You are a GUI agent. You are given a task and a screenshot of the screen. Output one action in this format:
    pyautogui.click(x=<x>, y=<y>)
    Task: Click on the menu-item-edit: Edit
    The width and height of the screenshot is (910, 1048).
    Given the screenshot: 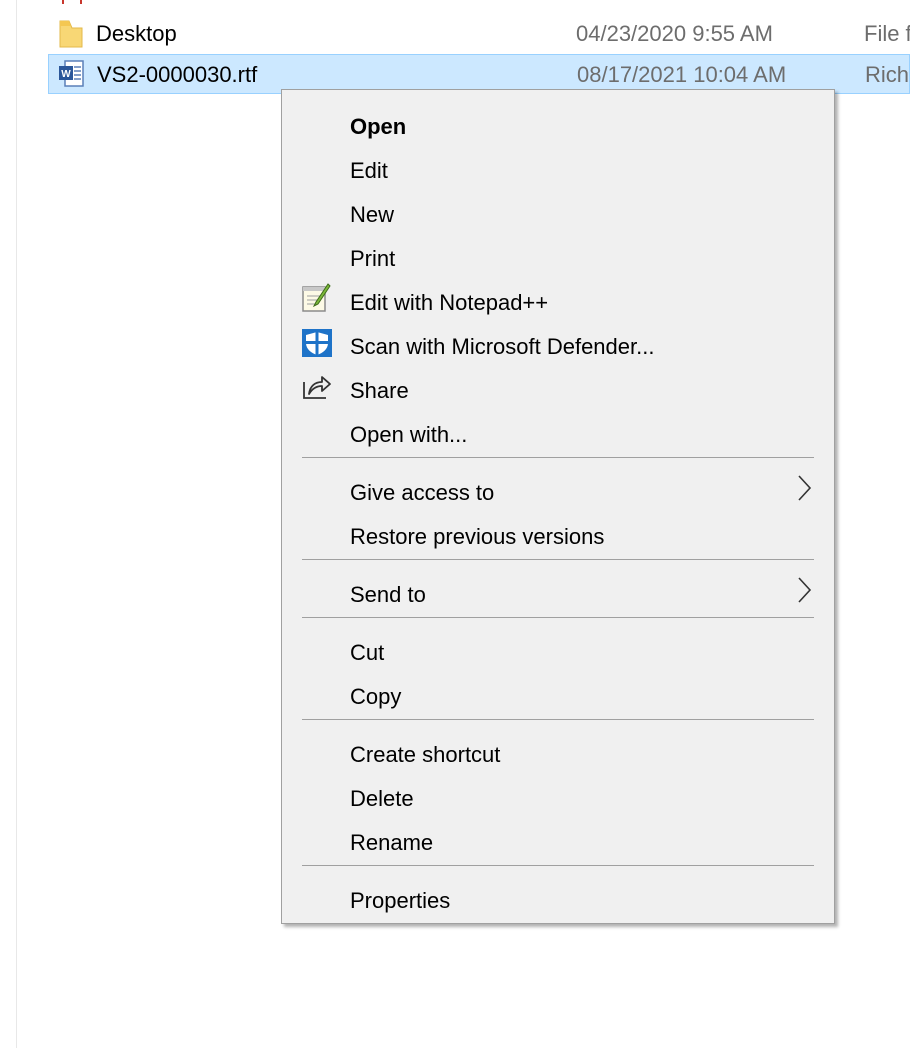 What is the action you would take?
    pyautogui.click(x=558, y=164)
    